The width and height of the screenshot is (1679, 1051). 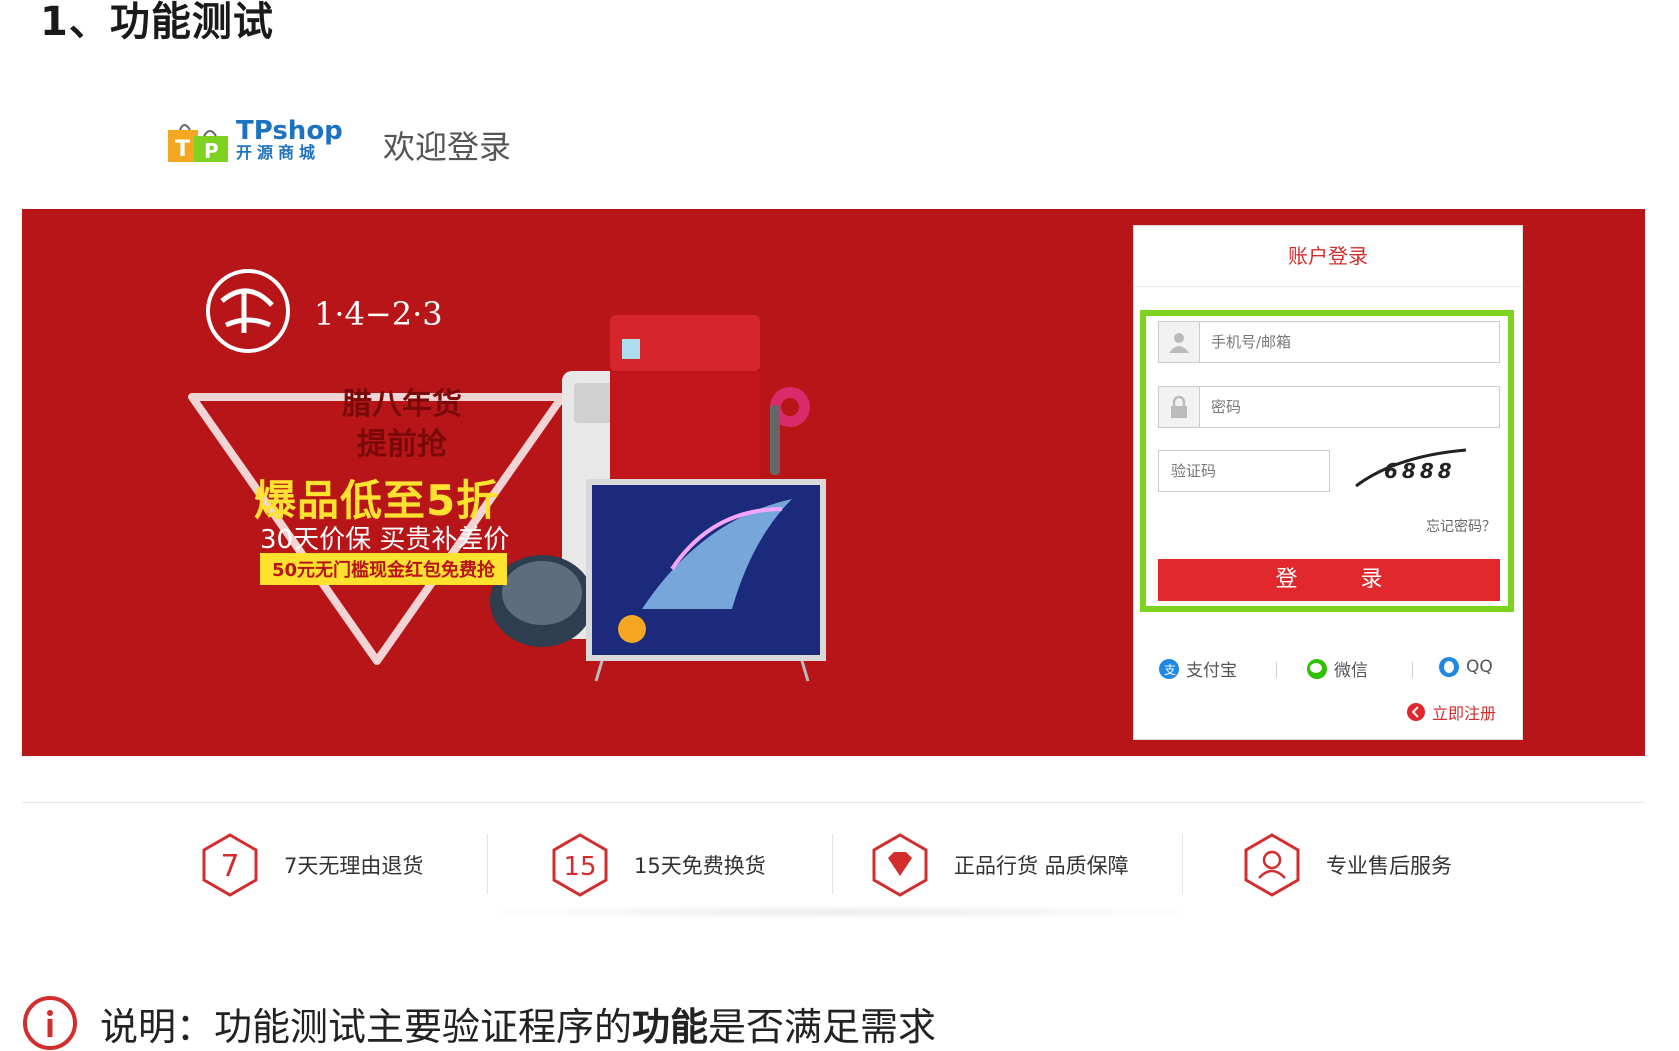 What do you see at coordinates (1317, 668) in the screenshot?
I see `wechat-icon` at bounding box center [1317, 668].